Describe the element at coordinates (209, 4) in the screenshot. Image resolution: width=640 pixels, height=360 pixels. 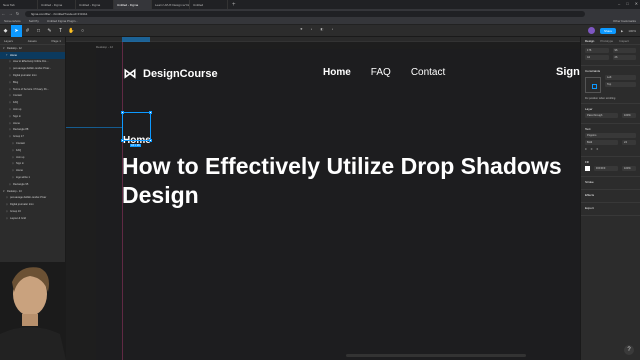
I see `browser-tab: Untitled` at that location.